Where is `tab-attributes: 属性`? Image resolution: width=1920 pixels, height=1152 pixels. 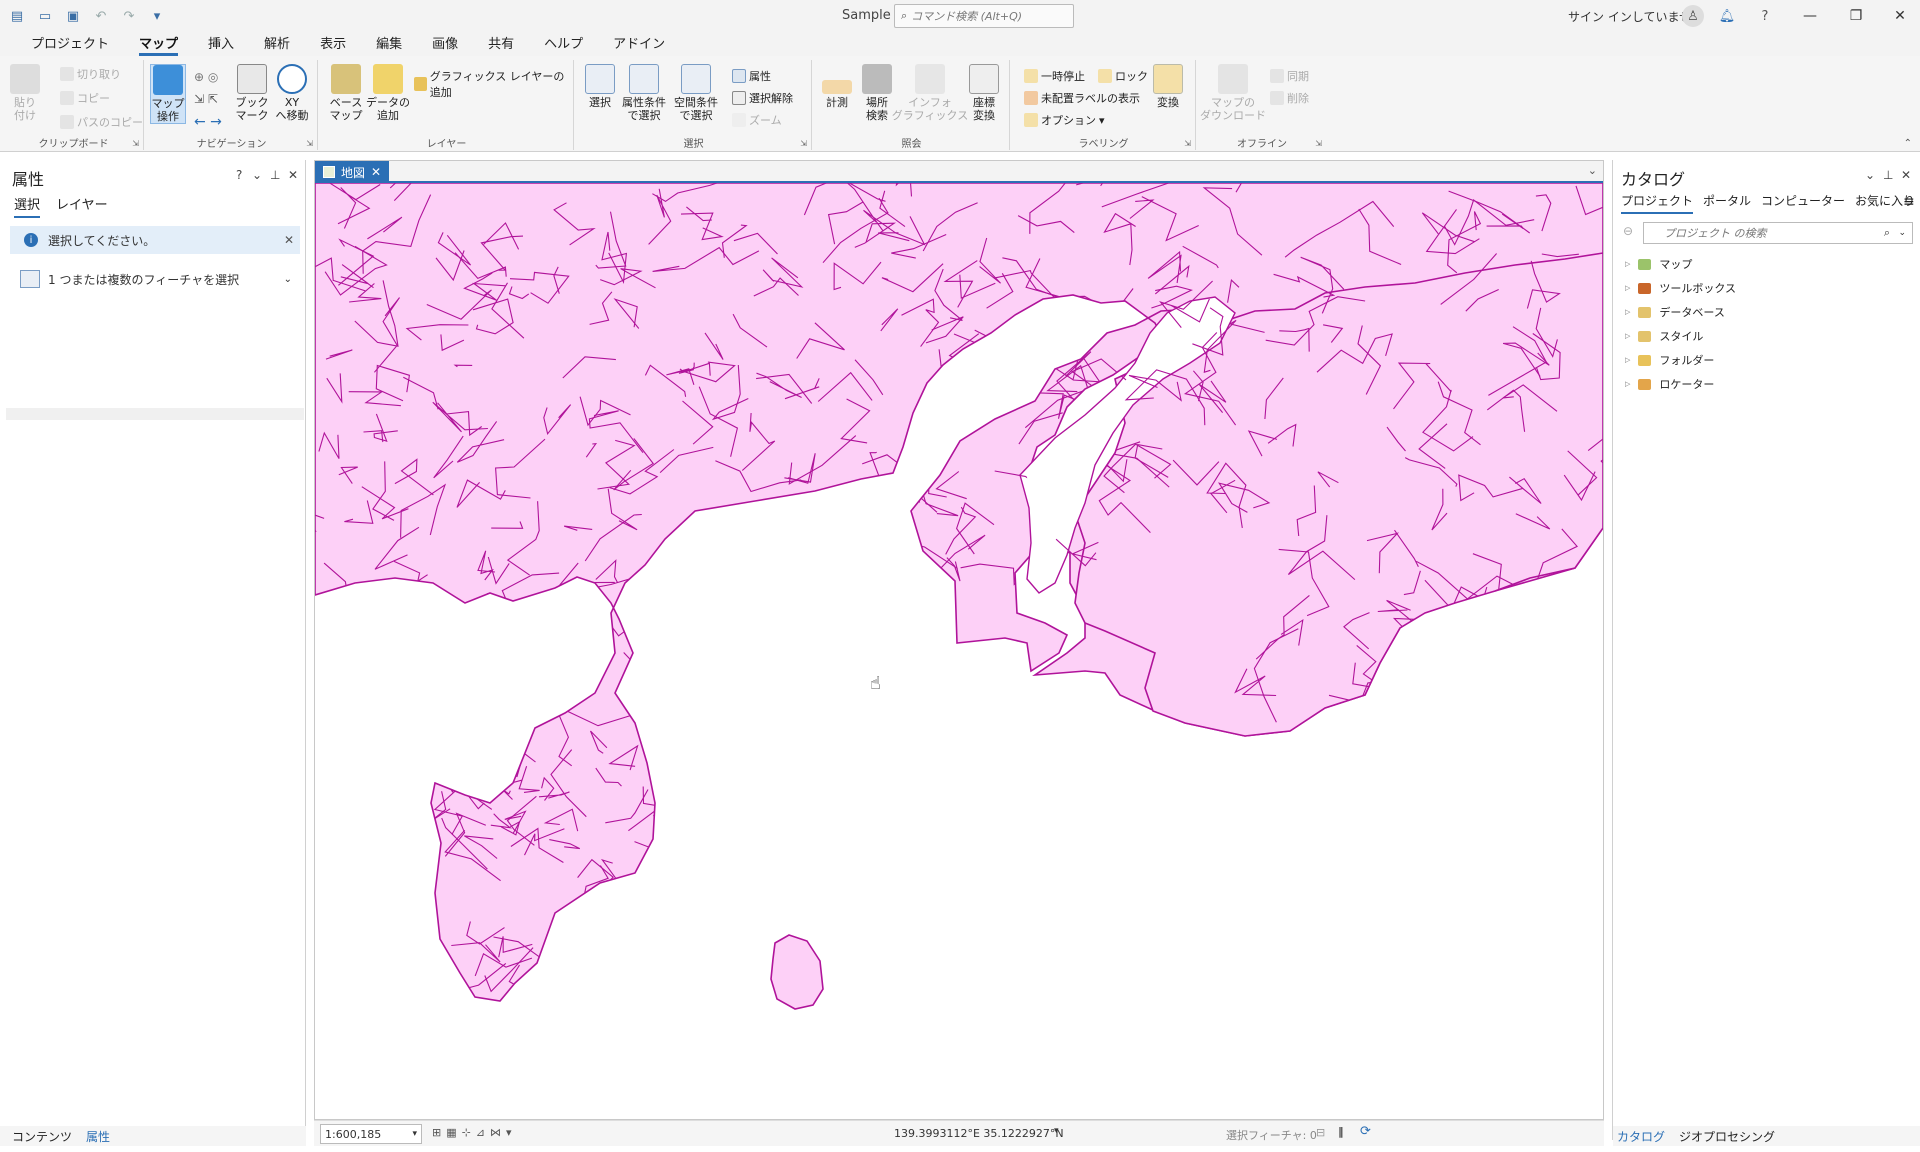 tab-attributes: 属性 is located at coordinates (98, 1136).